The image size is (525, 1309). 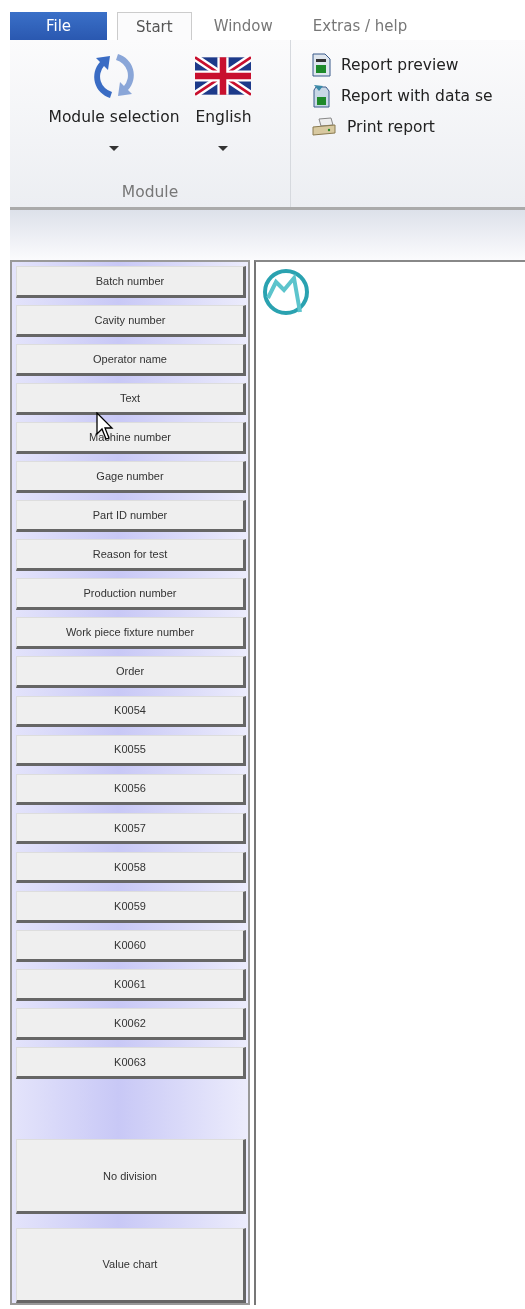 What do you see at coordinates (243, 26) in the screenshot?
I see `ribbon-tab: Window` at bounding box center [243, 26].